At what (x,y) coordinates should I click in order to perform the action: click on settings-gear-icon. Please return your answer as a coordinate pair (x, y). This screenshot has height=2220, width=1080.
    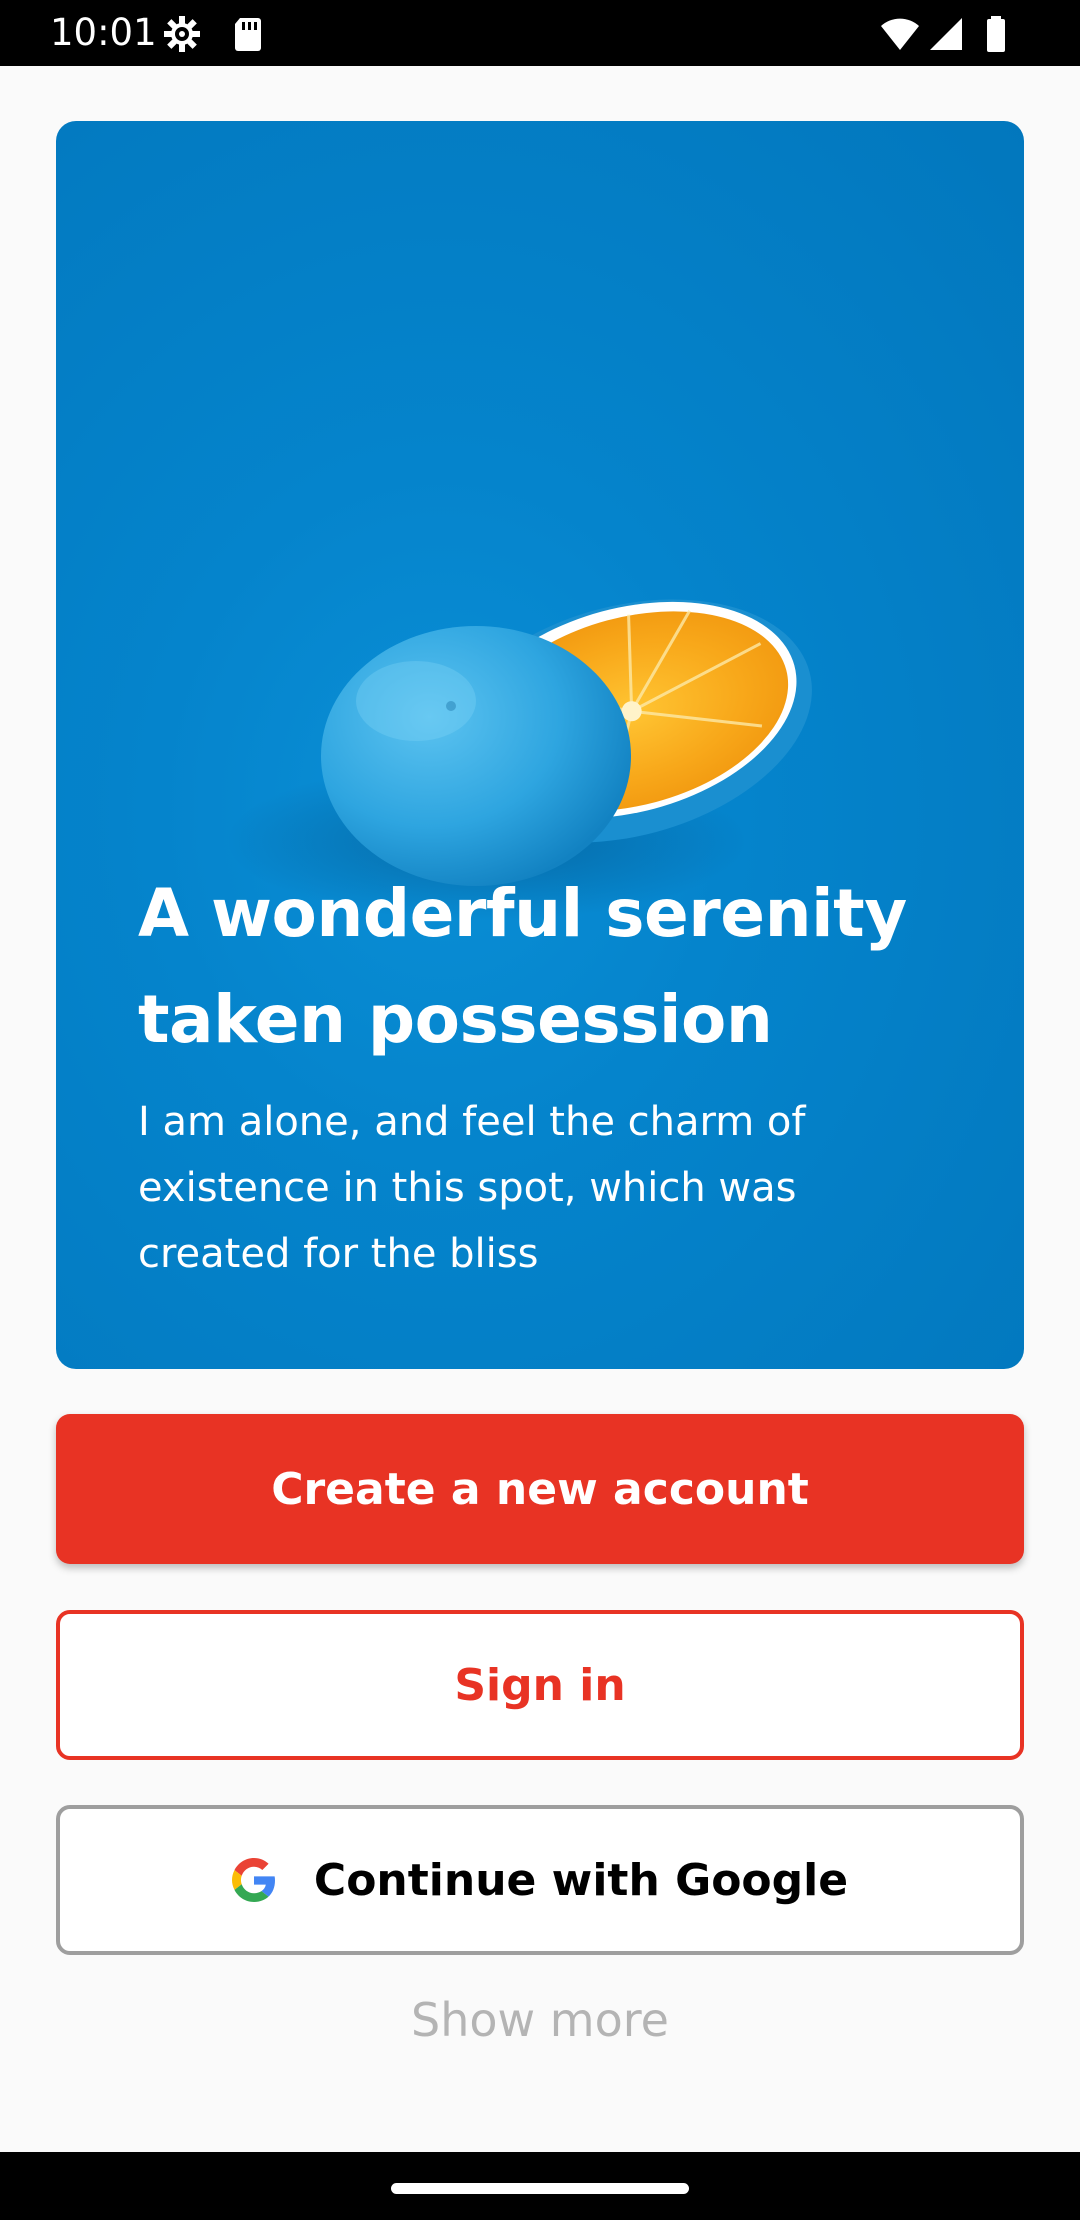
    Looking at the image, I should click on (182, 34).